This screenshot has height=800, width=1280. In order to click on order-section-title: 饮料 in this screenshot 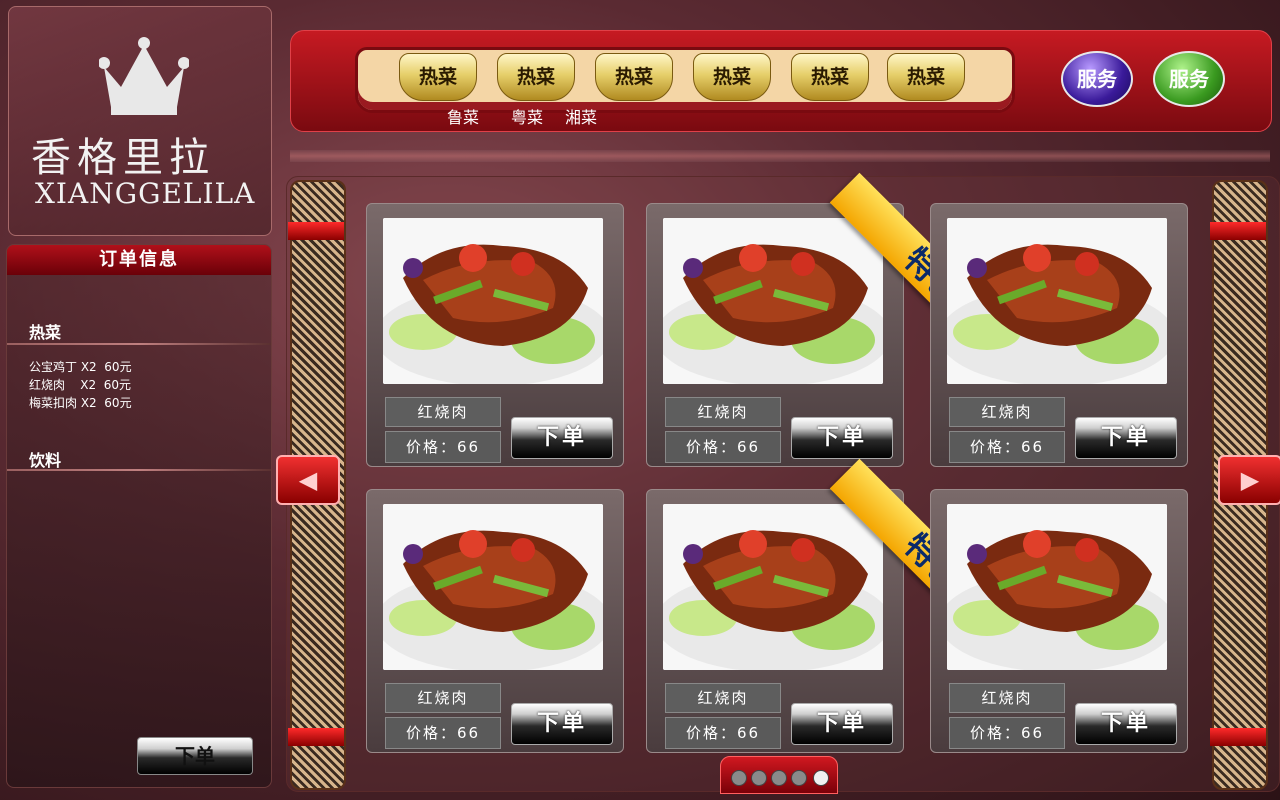, I will do `click(45, 460)`.